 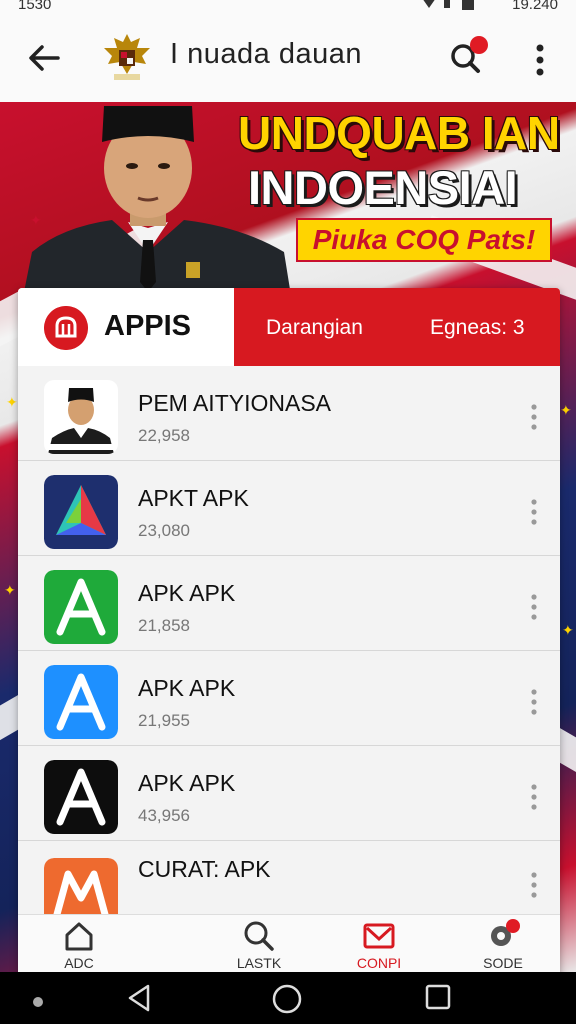 I want to click on notification-dot, so click(x=479, y=45).